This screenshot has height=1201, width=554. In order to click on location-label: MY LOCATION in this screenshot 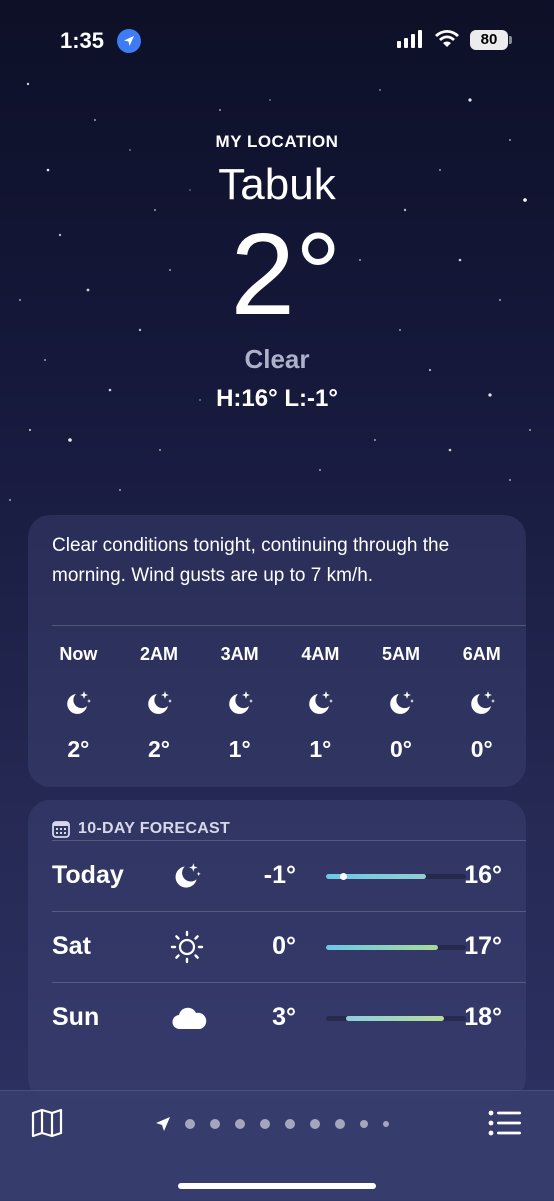, I will do `click(277, 141)`.